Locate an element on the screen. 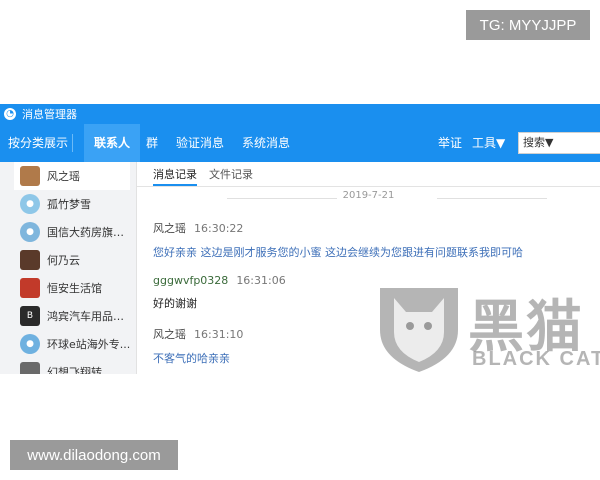 The image size is (600, 480). tab-verification: 验证消息 is located at coordinates (200, 143).